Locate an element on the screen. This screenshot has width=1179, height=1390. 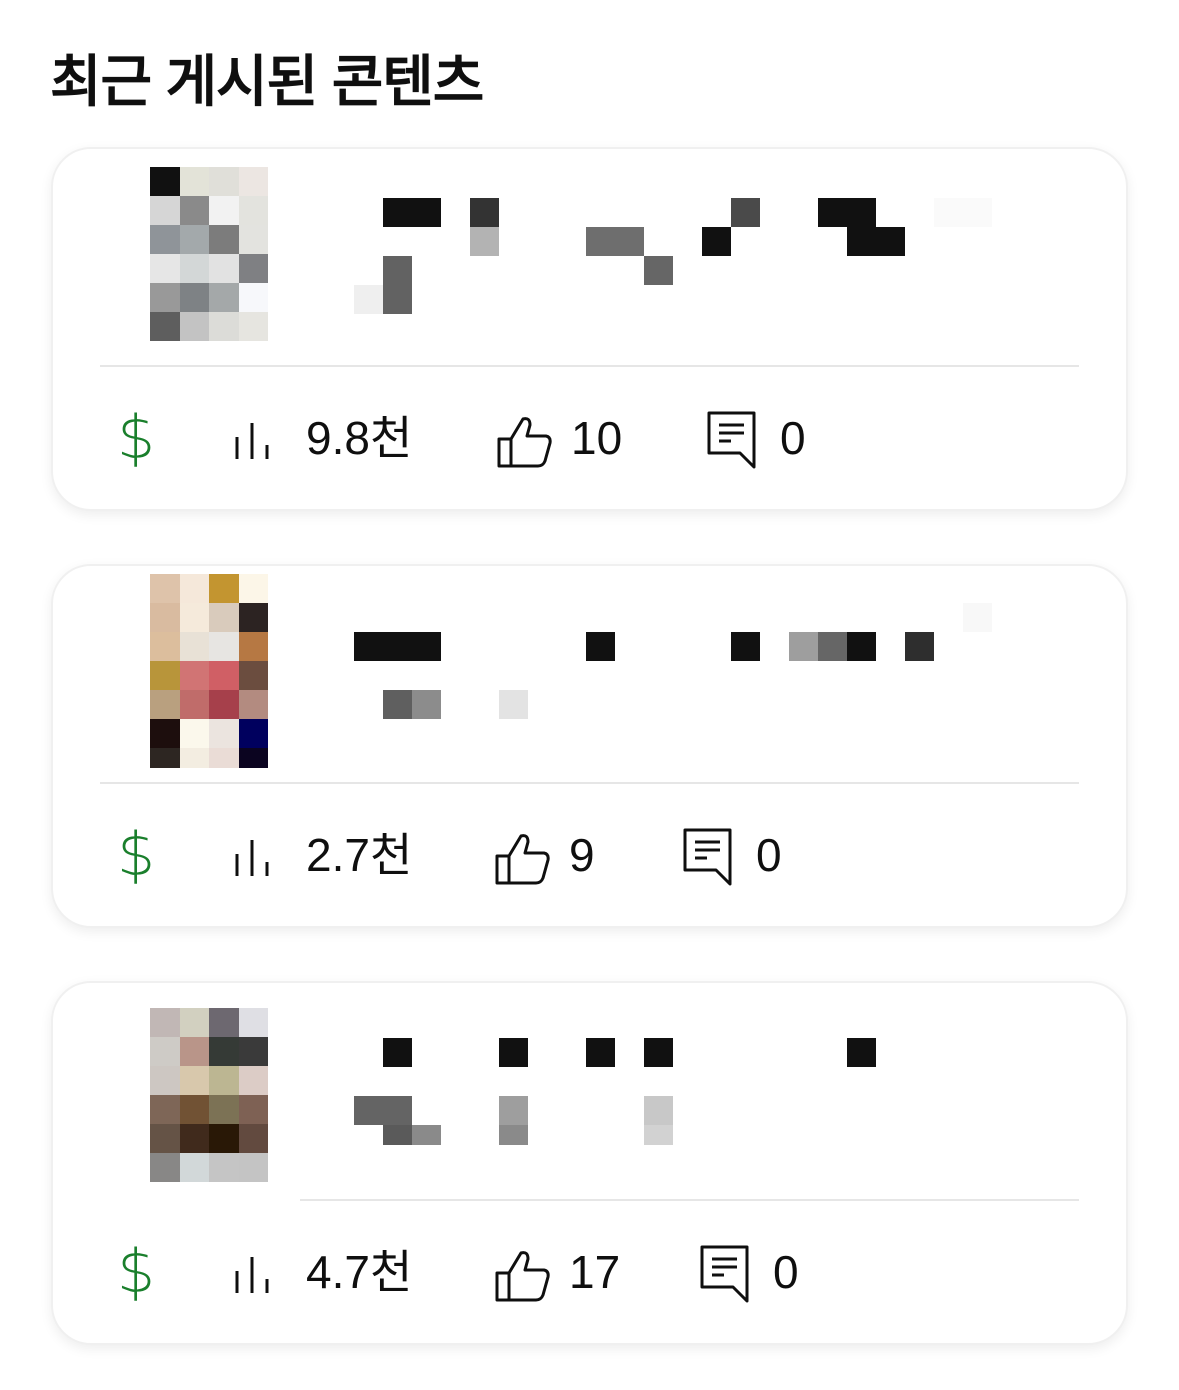
likes-count: 9 is located at coordinates (582, 855).